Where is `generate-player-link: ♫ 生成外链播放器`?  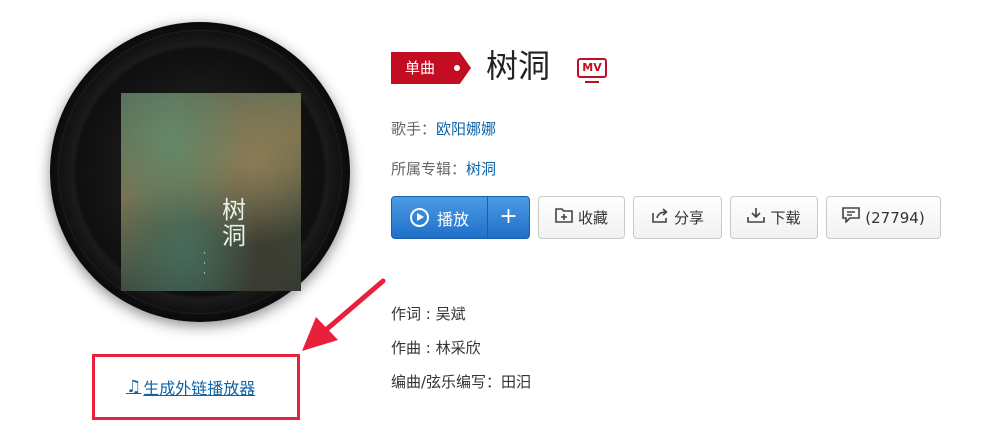
generate-player-link: ♫ 生成外链播放器 is located at coordinates (190, 387).